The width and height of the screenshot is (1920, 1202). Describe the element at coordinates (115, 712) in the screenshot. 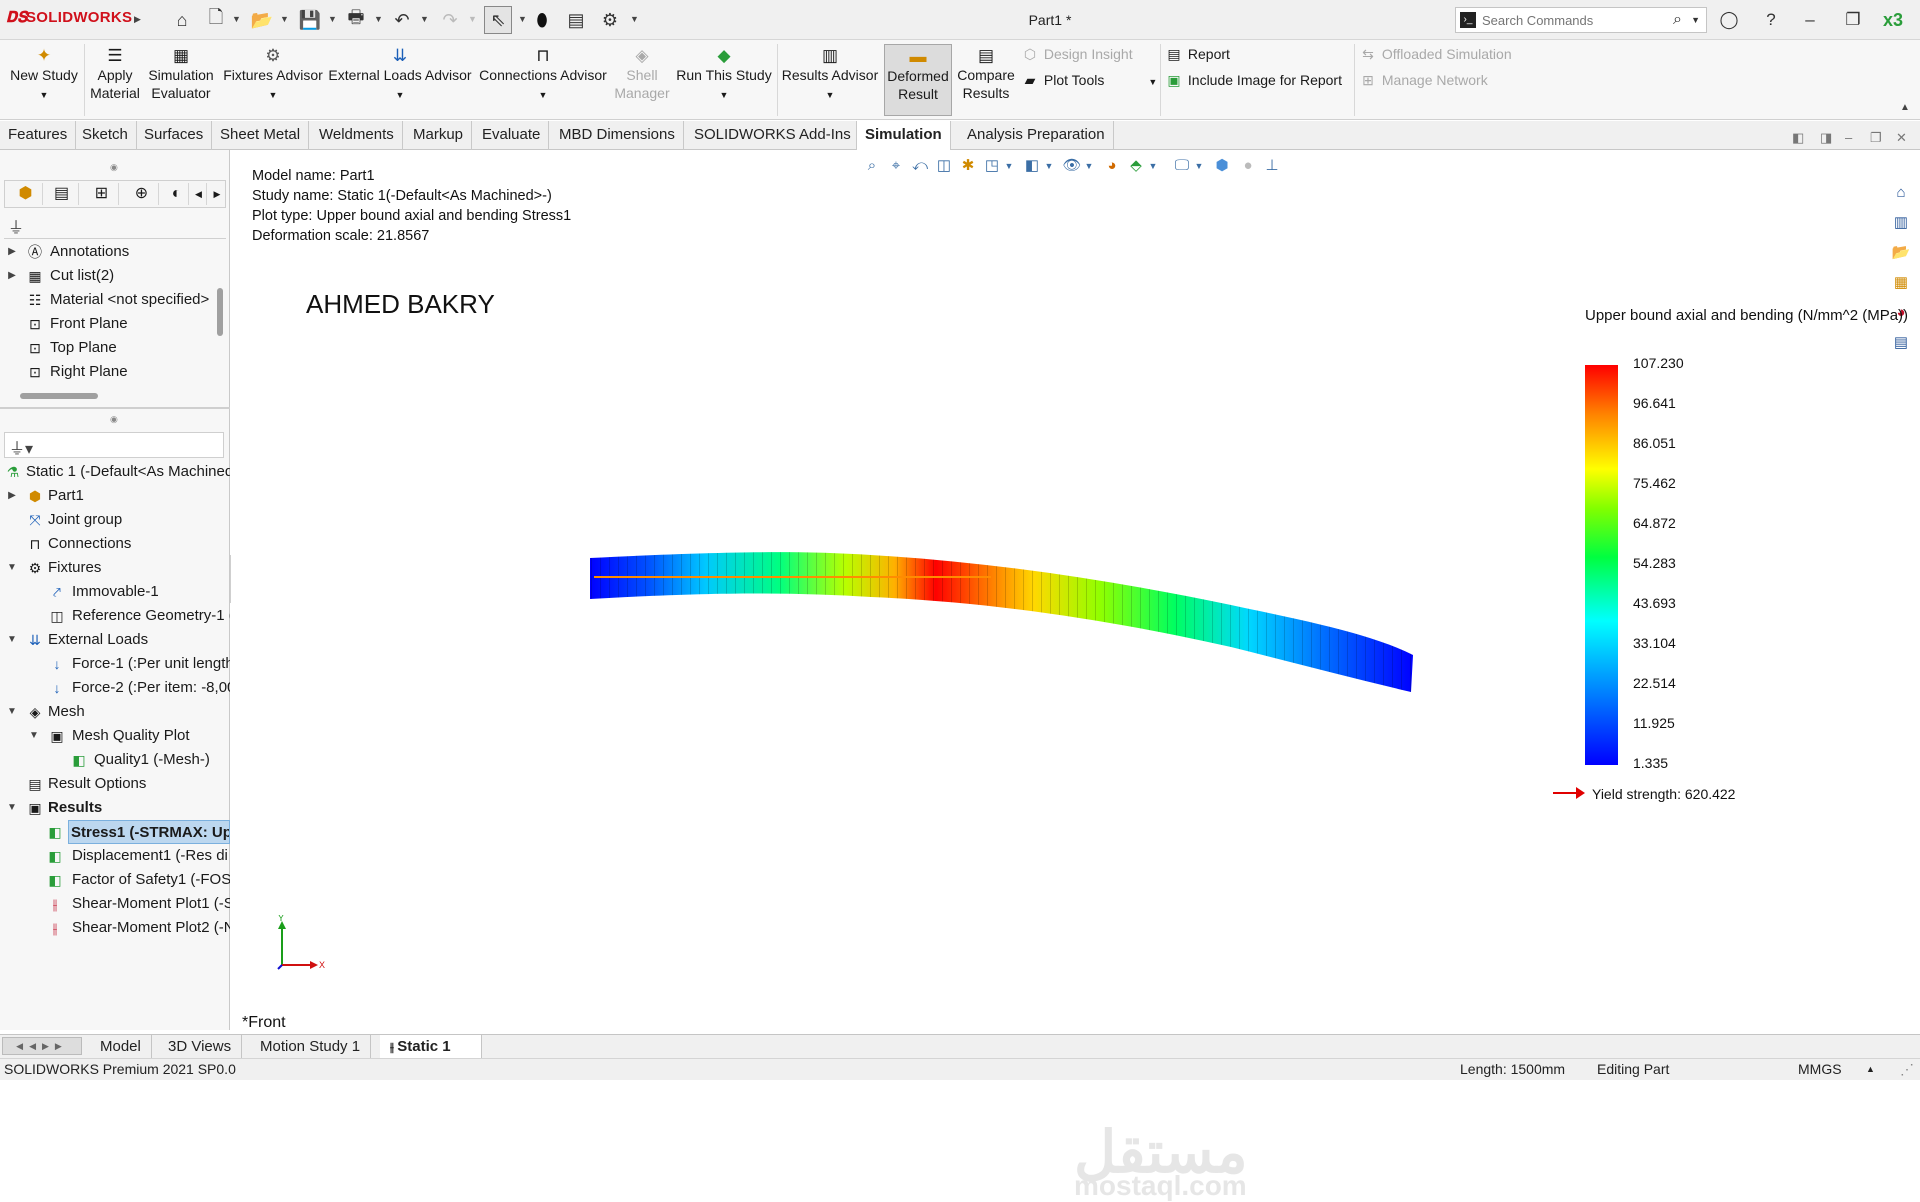

I see `tree-item-mesh: ▼ ◈ Mesh` at that location.